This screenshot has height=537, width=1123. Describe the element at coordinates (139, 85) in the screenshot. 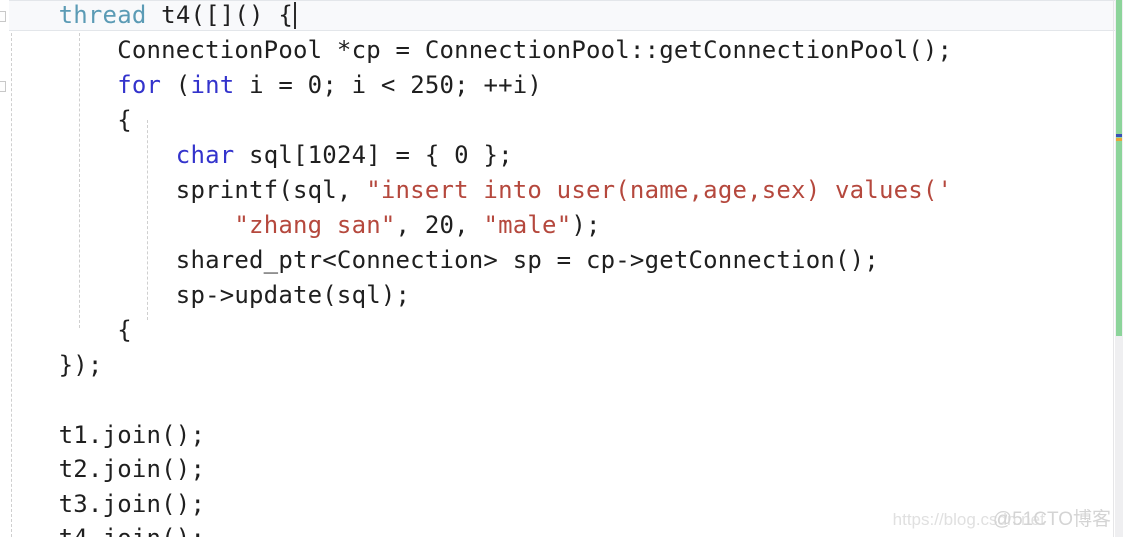

I see `code-token-kw: for` at that location.